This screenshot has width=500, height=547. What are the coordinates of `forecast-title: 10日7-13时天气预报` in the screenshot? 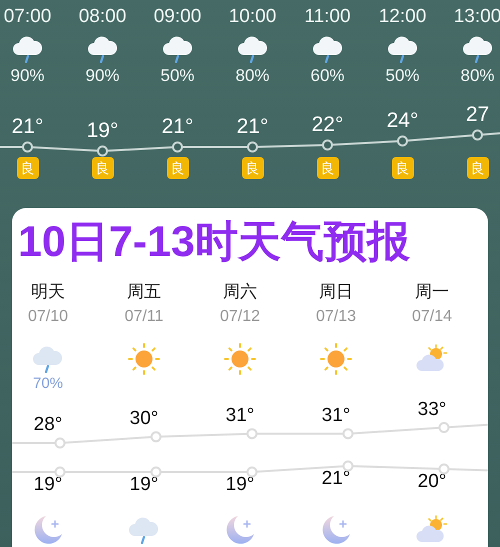 It's located at (214, 242).